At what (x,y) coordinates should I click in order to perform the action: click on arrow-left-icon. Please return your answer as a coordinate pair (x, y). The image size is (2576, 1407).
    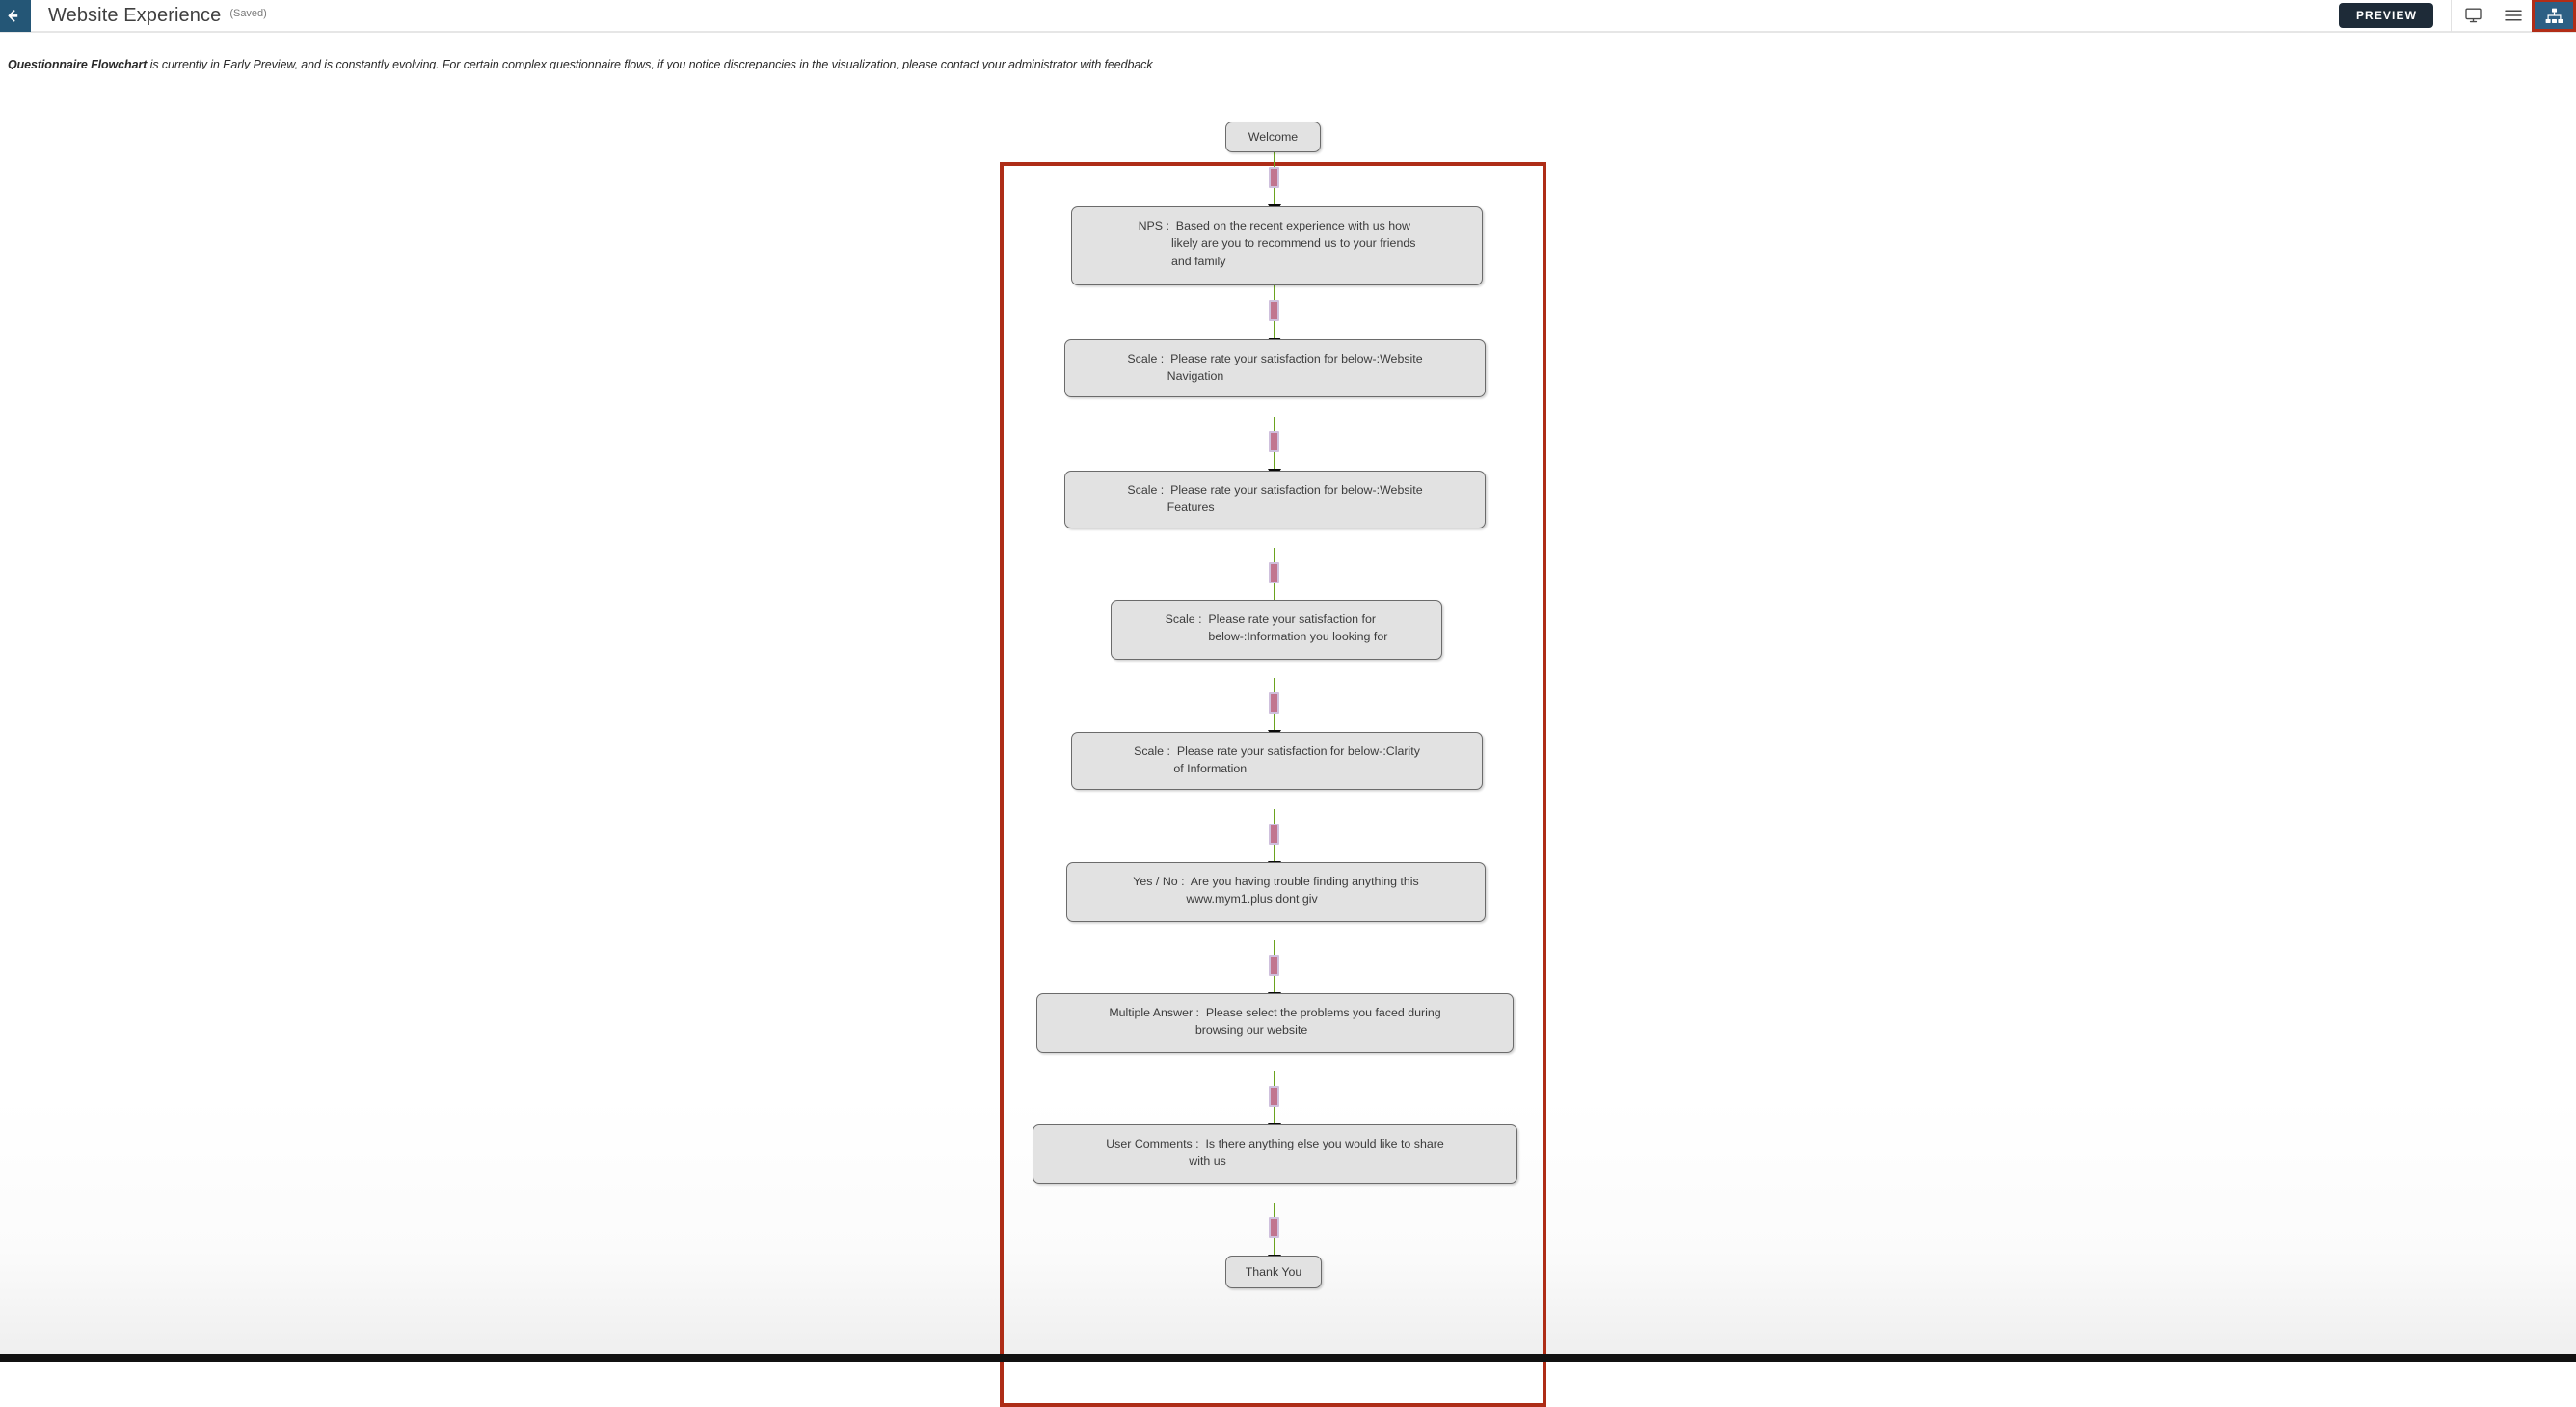
    Looking at the image, I should click on (16, 15).